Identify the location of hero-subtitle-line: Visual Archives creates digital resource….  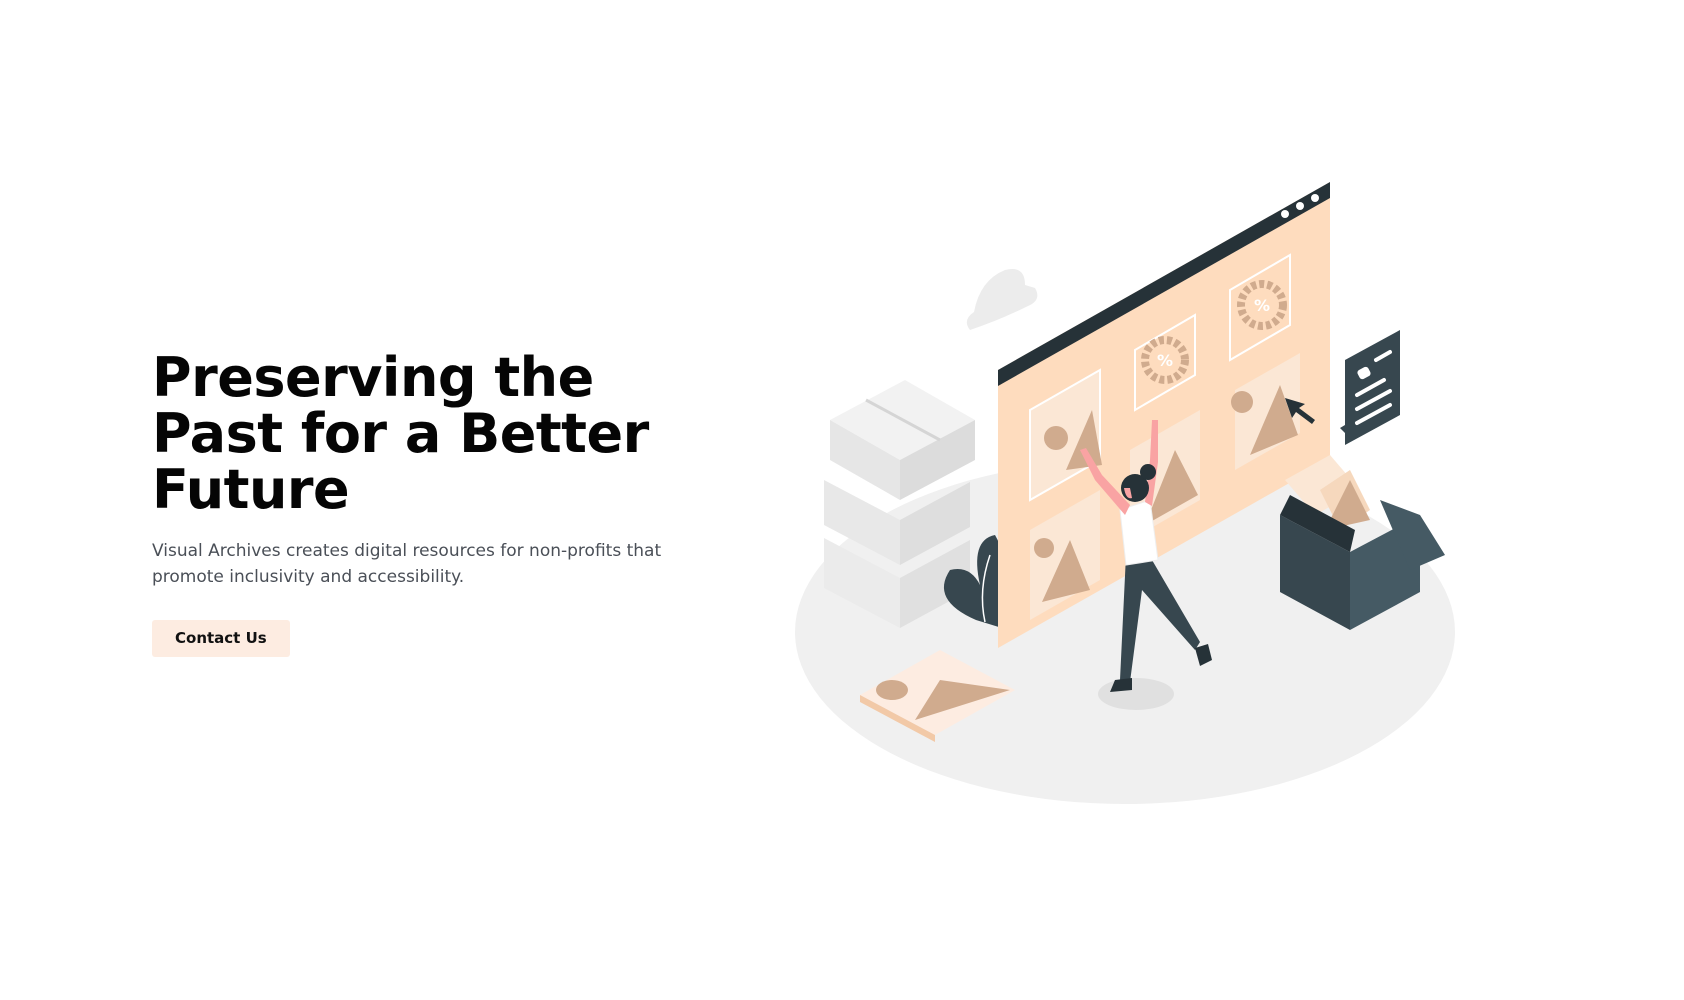
(407, 551).